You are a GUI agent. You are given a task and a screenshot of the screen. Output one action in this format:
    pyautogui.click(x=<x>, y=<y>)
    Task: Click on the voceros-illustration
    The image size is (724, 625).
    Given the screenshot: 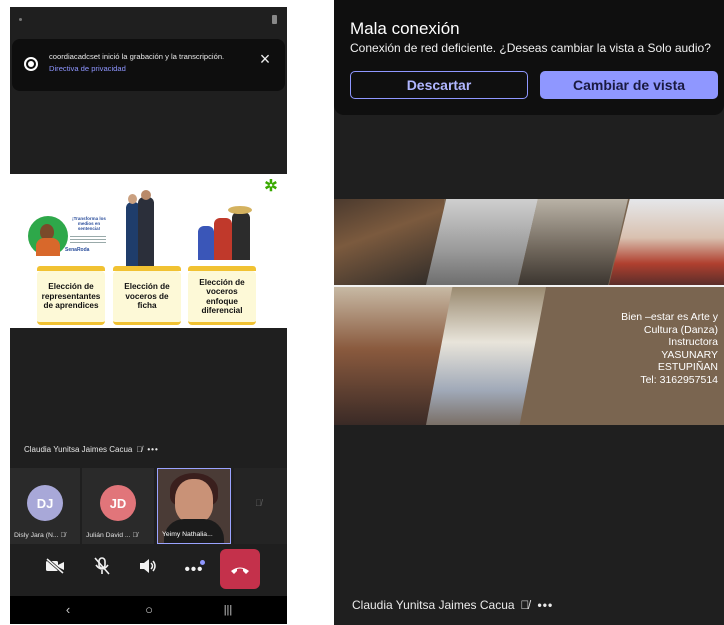 What is the action you would take?
    pyautogui.click(x=142, y=230)
    